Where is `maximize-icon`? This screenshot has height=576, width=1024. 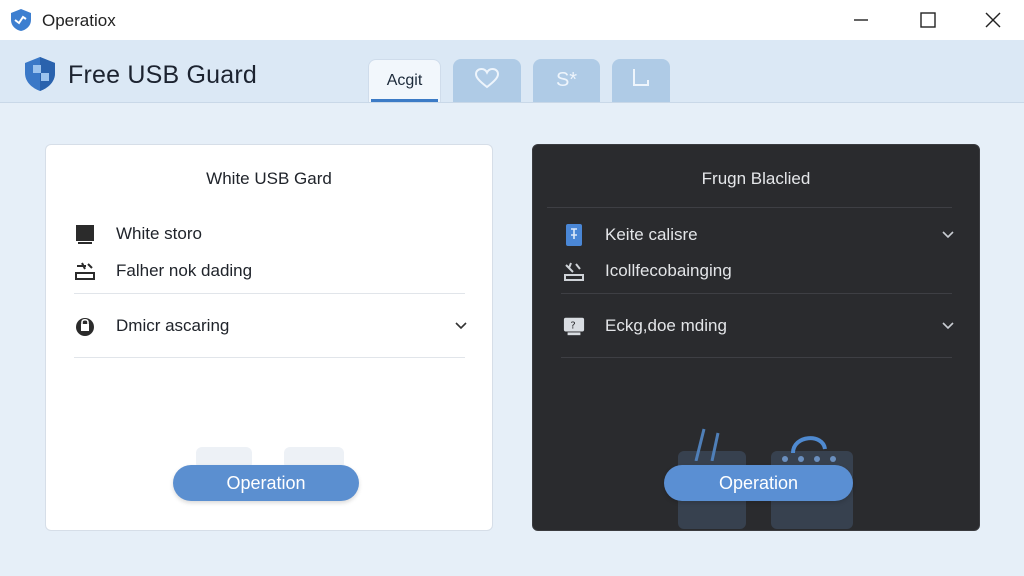
maximize-icon is located at coordinates (928, 20).